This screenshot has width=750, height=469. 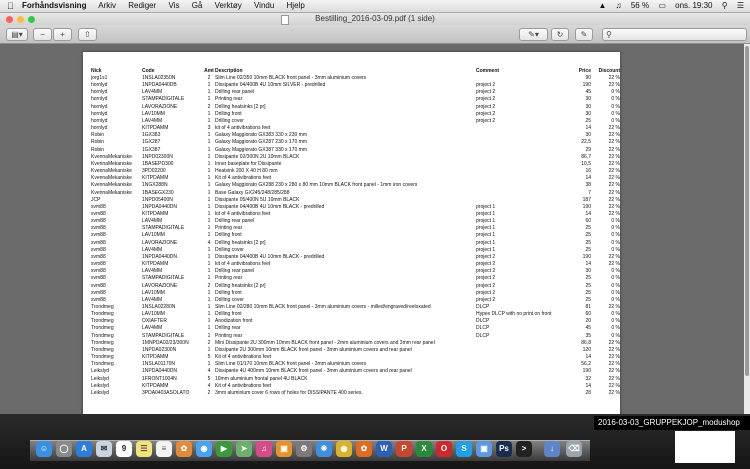 I want to click on opera-icon: O, so click(x=444, y=449).